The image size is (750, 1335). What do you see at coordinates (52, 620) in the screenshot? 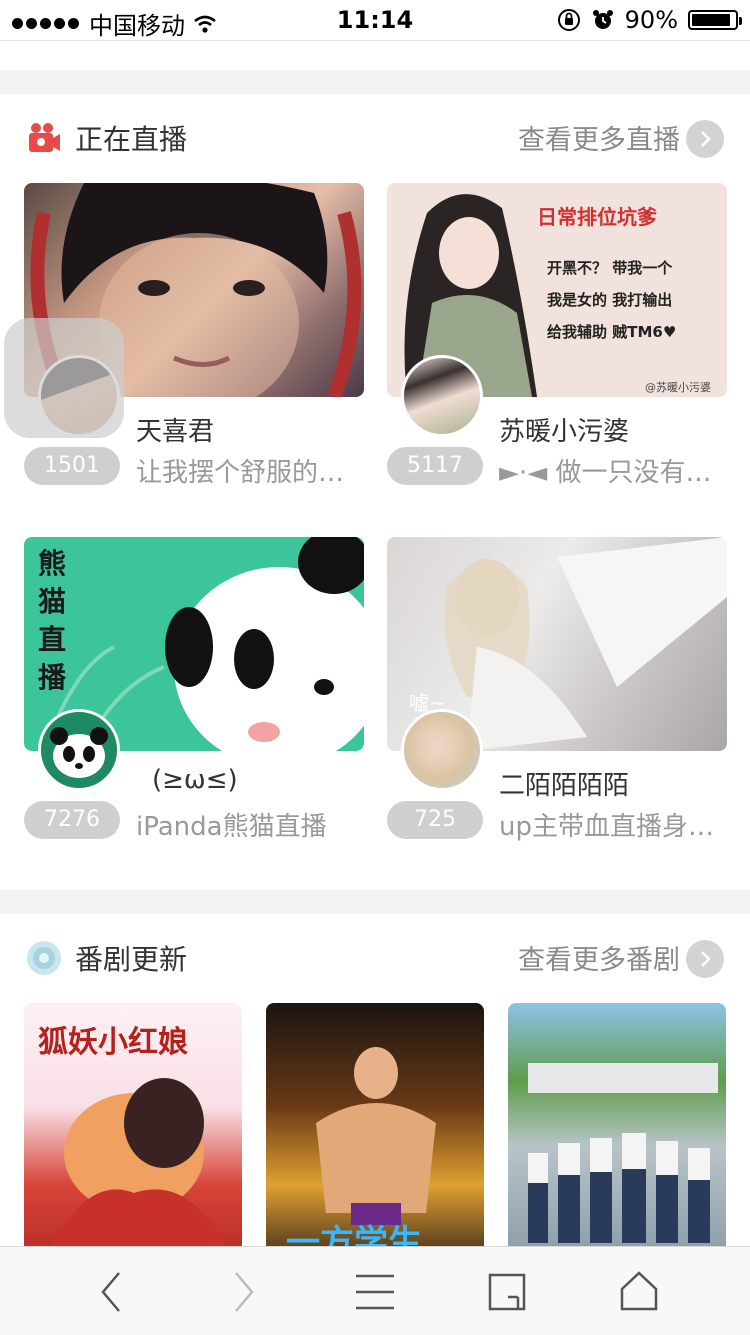
I see `poster-caption: 熊猫直播` at bounding box center [52, 620].